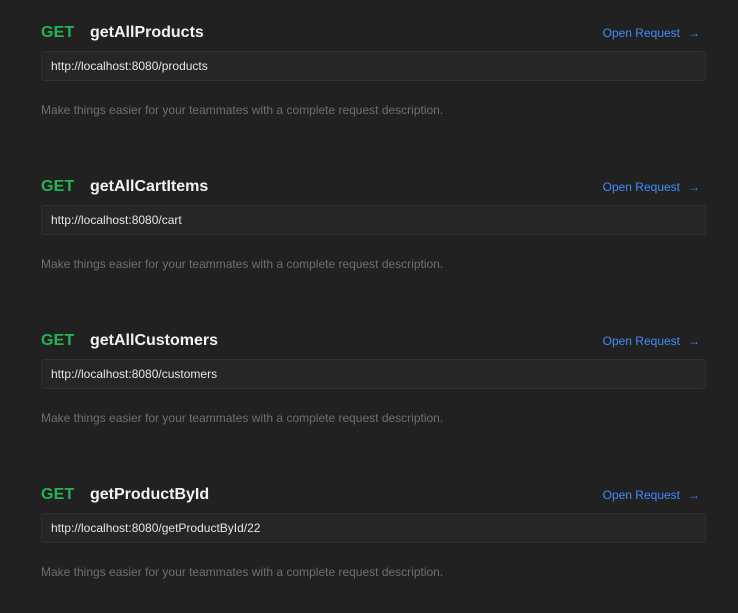 The width and height of the screenshot is (738, 613). I want to click on url-text: http://localhost:8080/customers, so click(134, 374).